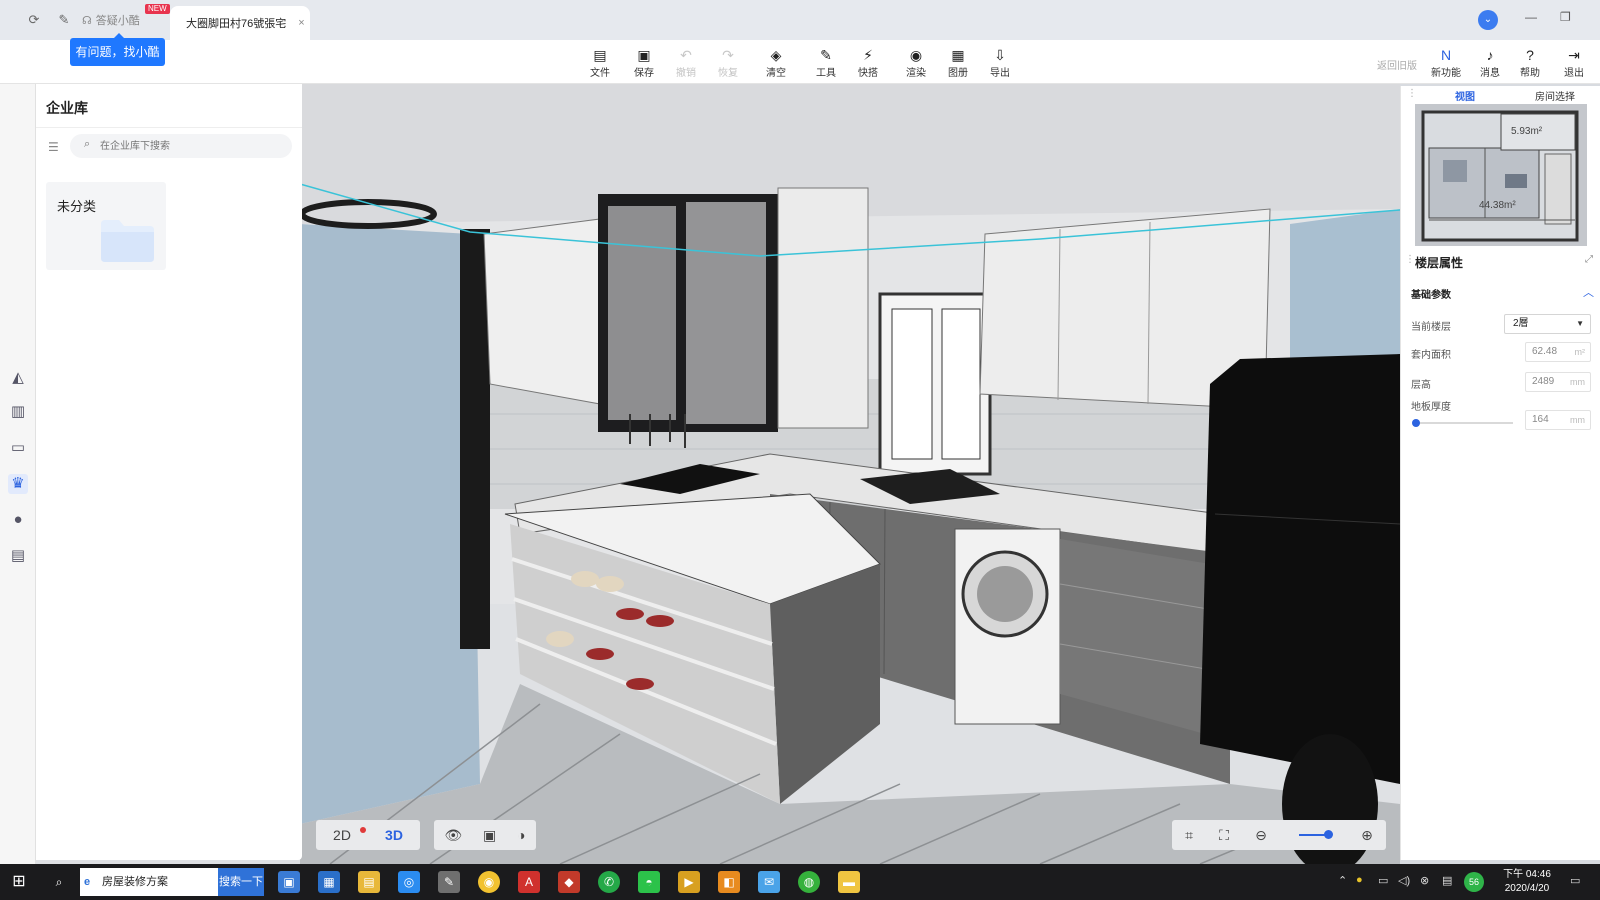 The height and width of the screenshot is (900, 1600). Describe the element at coordinates (87, 882) in the screenshot. I see `ie-icon: e` at that location.